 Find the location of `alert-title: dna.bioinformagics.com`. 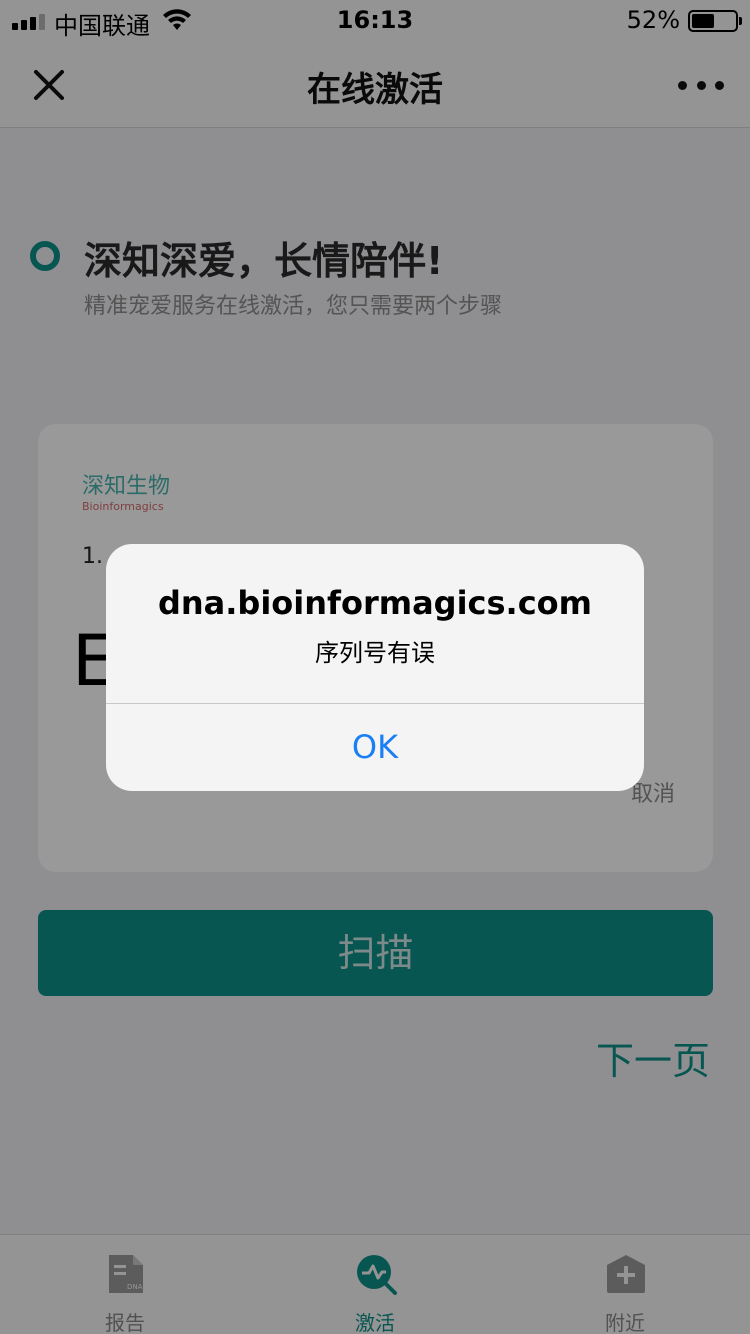

alert-title: dna.bioinformagics.com is located at coordinates (374, 603).